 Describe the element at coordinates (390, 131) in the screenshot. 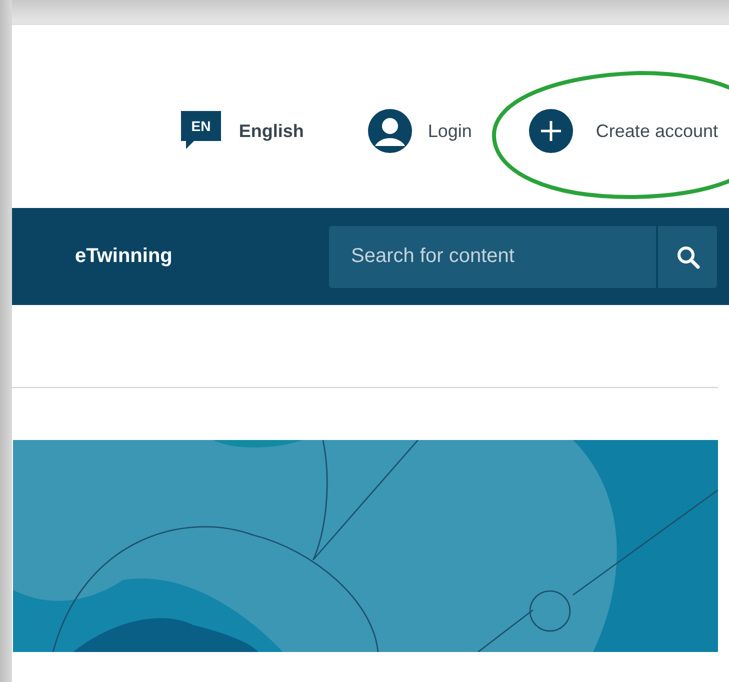

I see `user-icon` at that location.